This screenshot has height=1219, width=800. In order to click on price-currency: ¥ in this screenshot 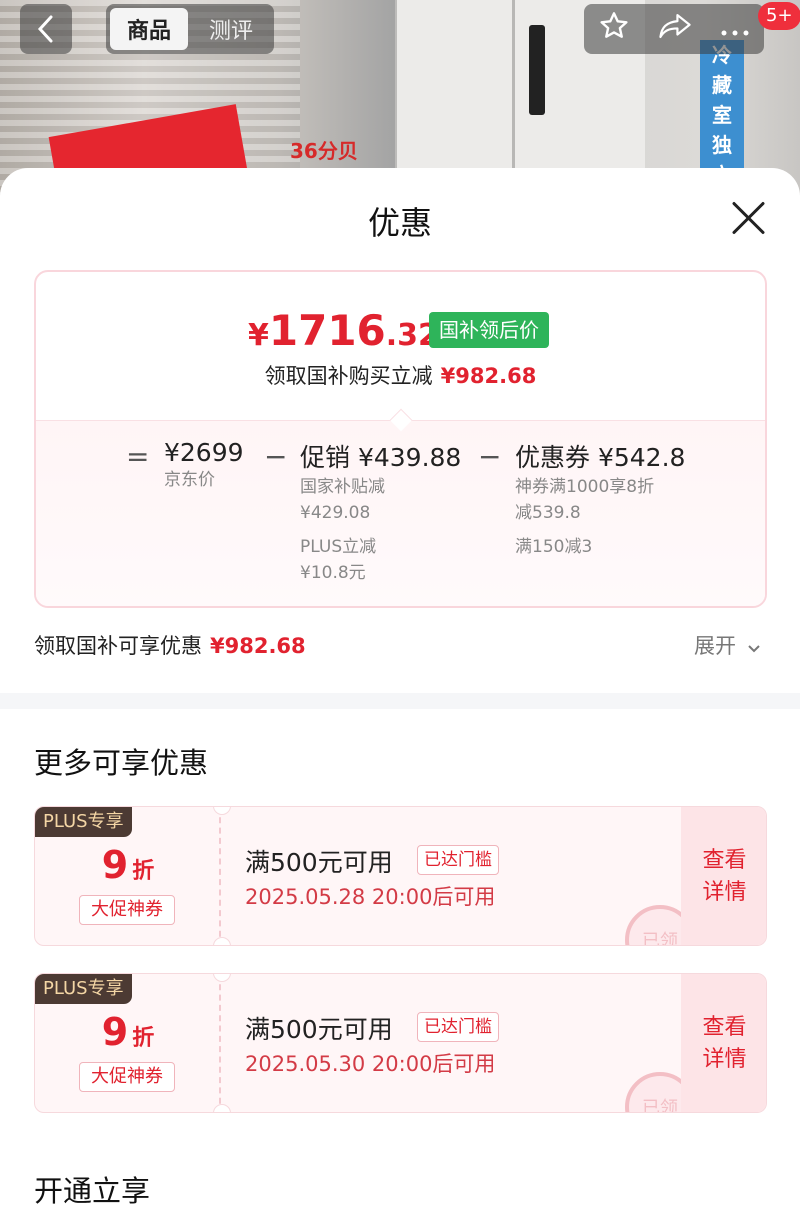, I will do `click(258, 335)`.